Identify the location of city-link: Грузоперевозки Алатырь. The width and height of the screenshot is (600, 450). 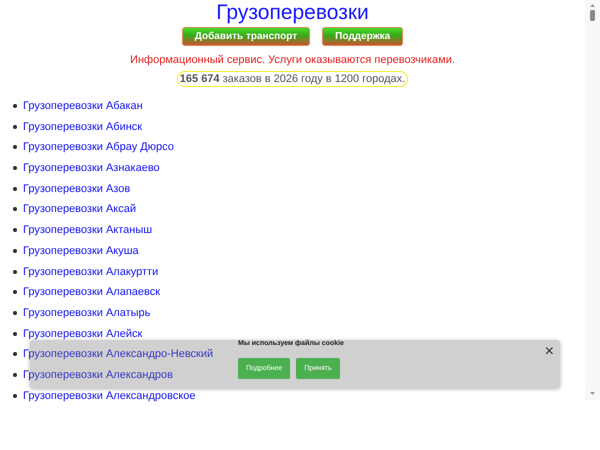
(86, 312).